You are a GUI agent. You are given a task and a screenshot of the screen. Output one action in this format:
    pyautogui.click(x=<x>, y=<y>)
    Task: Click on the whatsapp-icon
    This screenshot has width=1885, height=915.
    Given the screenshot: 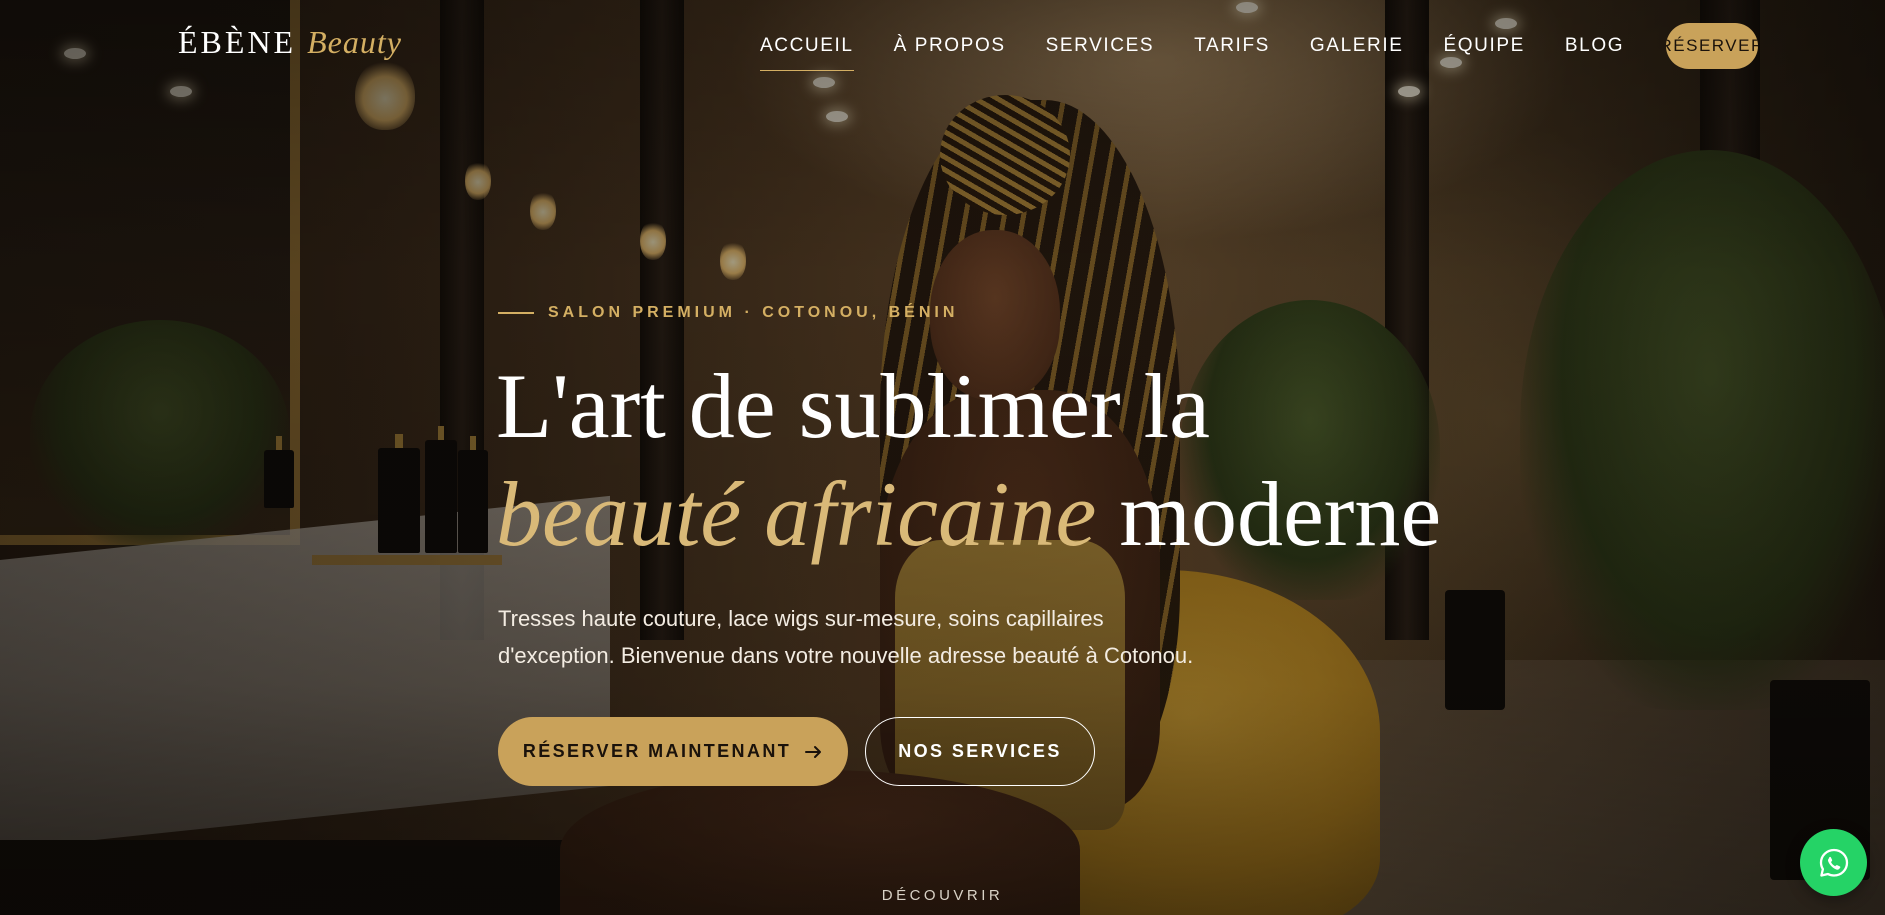 What is the action you would take?
    pyautogui.click(x=1834, y=863)
    